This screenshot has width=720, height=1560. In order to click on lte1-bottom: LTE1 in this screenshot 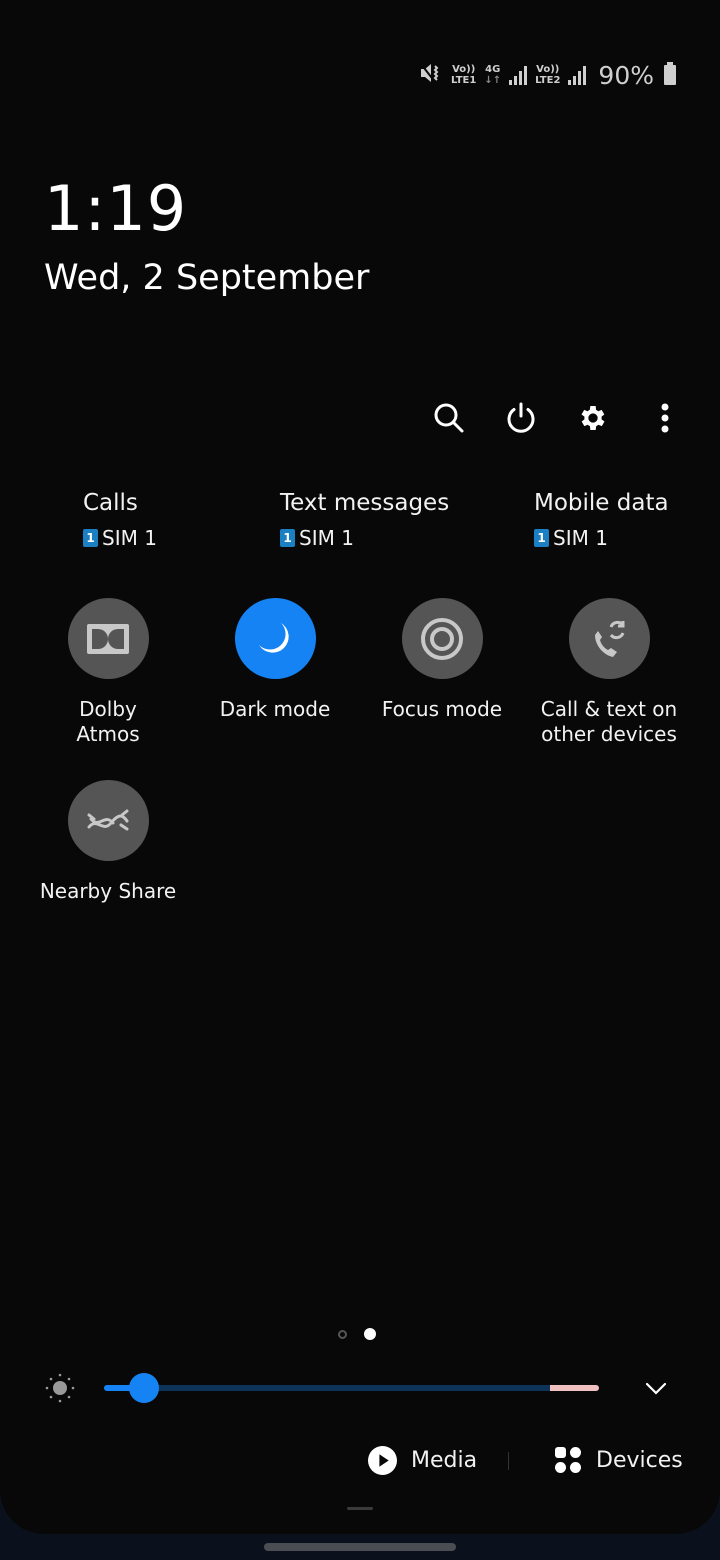, I will do `click(464, 80)`.